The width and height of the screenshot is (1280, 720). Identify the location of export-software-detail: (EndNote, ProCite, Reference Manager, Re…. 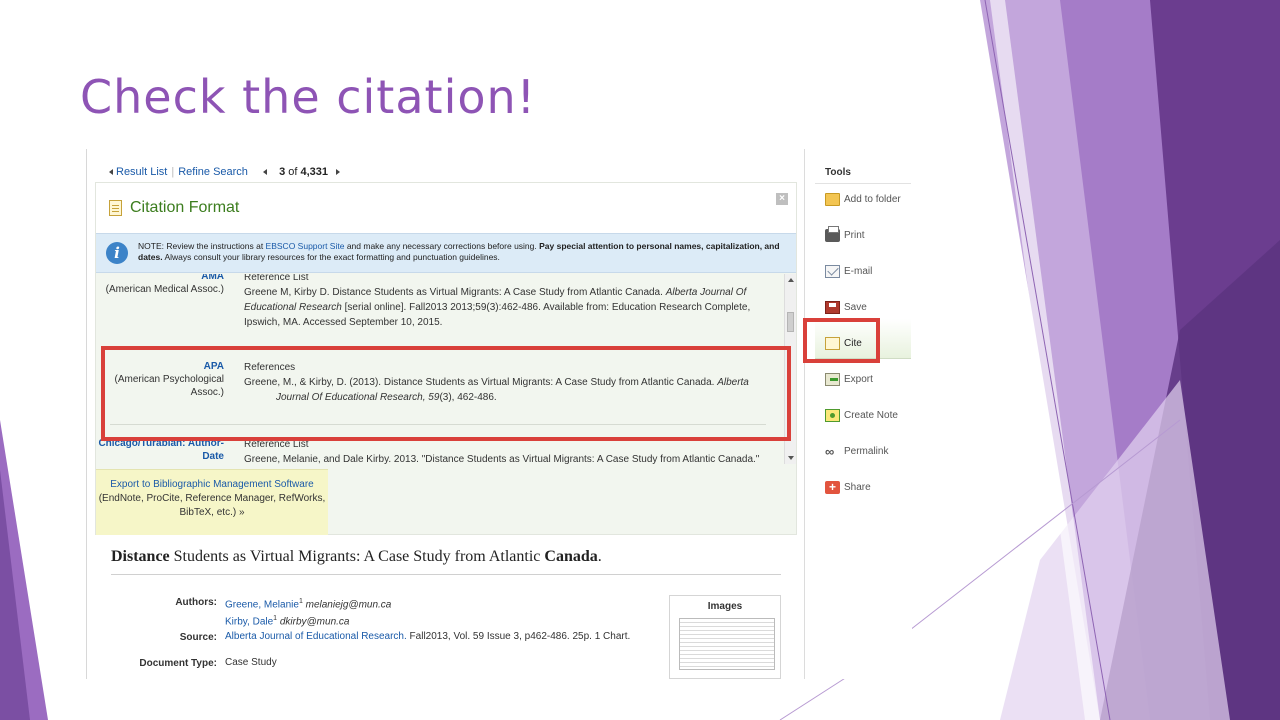
(212, 505).